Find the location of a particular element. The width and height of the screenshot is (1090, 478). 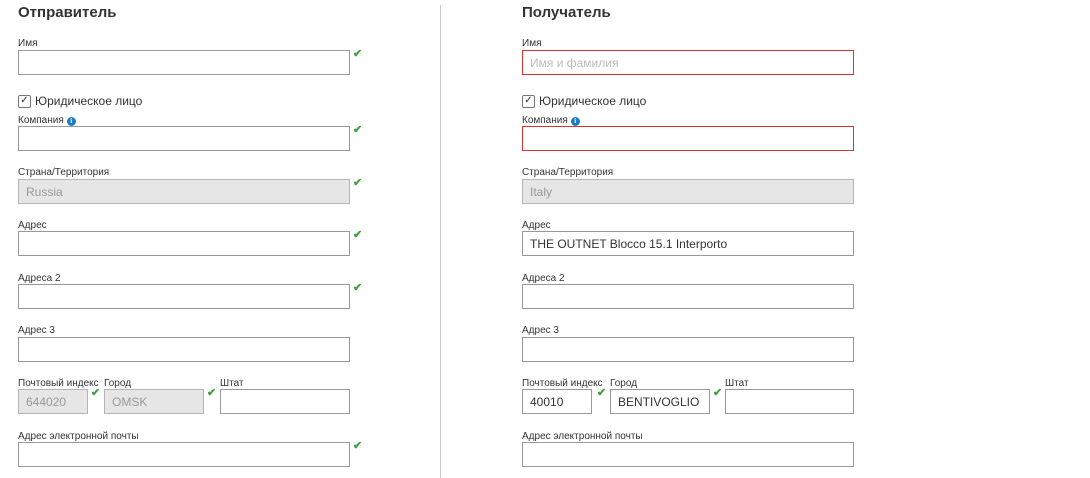

recipient-email-label: Адрес электронной почты is located at coordinates (582, 436).